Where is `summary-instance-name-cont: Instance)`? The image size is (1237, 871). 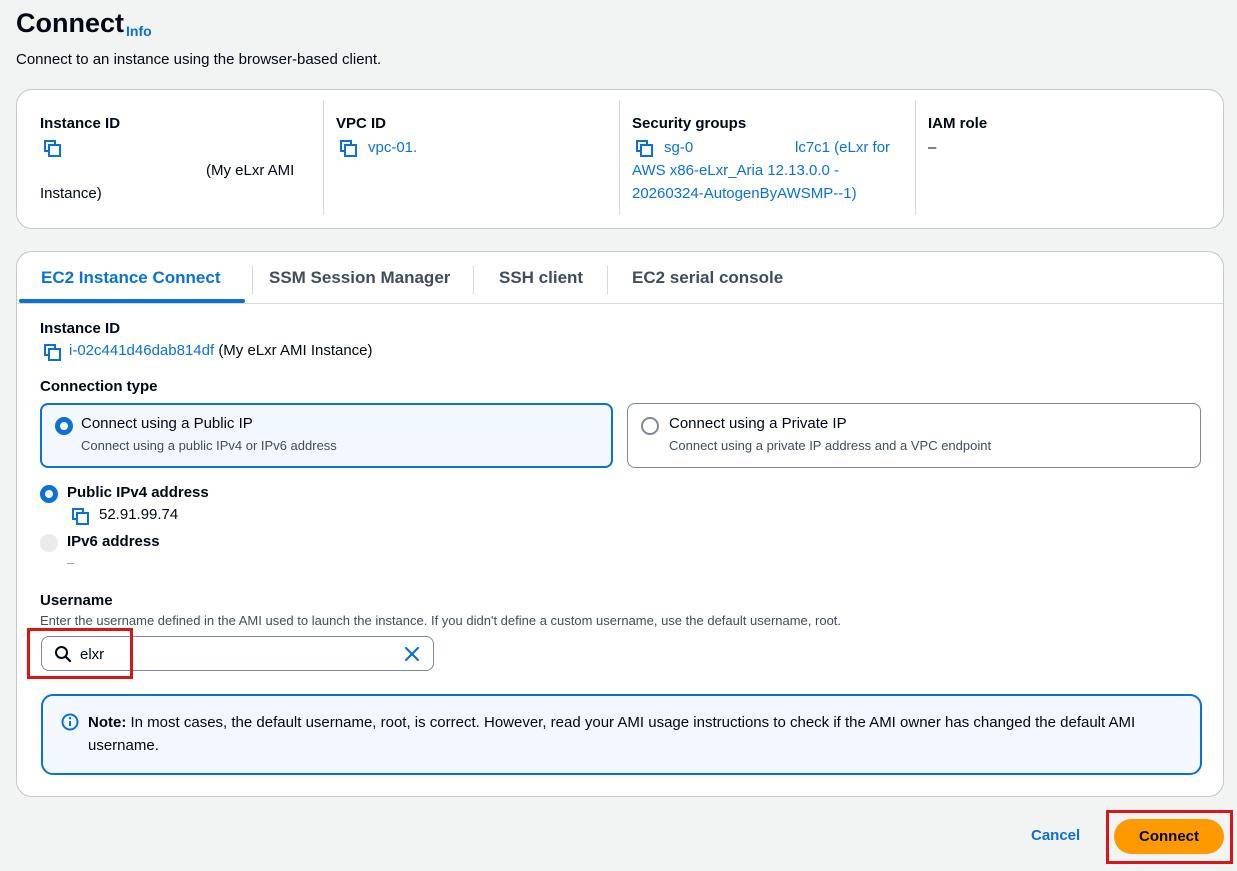 summary-instance-name-cont: Instance) is located at coordinates (71, 193).